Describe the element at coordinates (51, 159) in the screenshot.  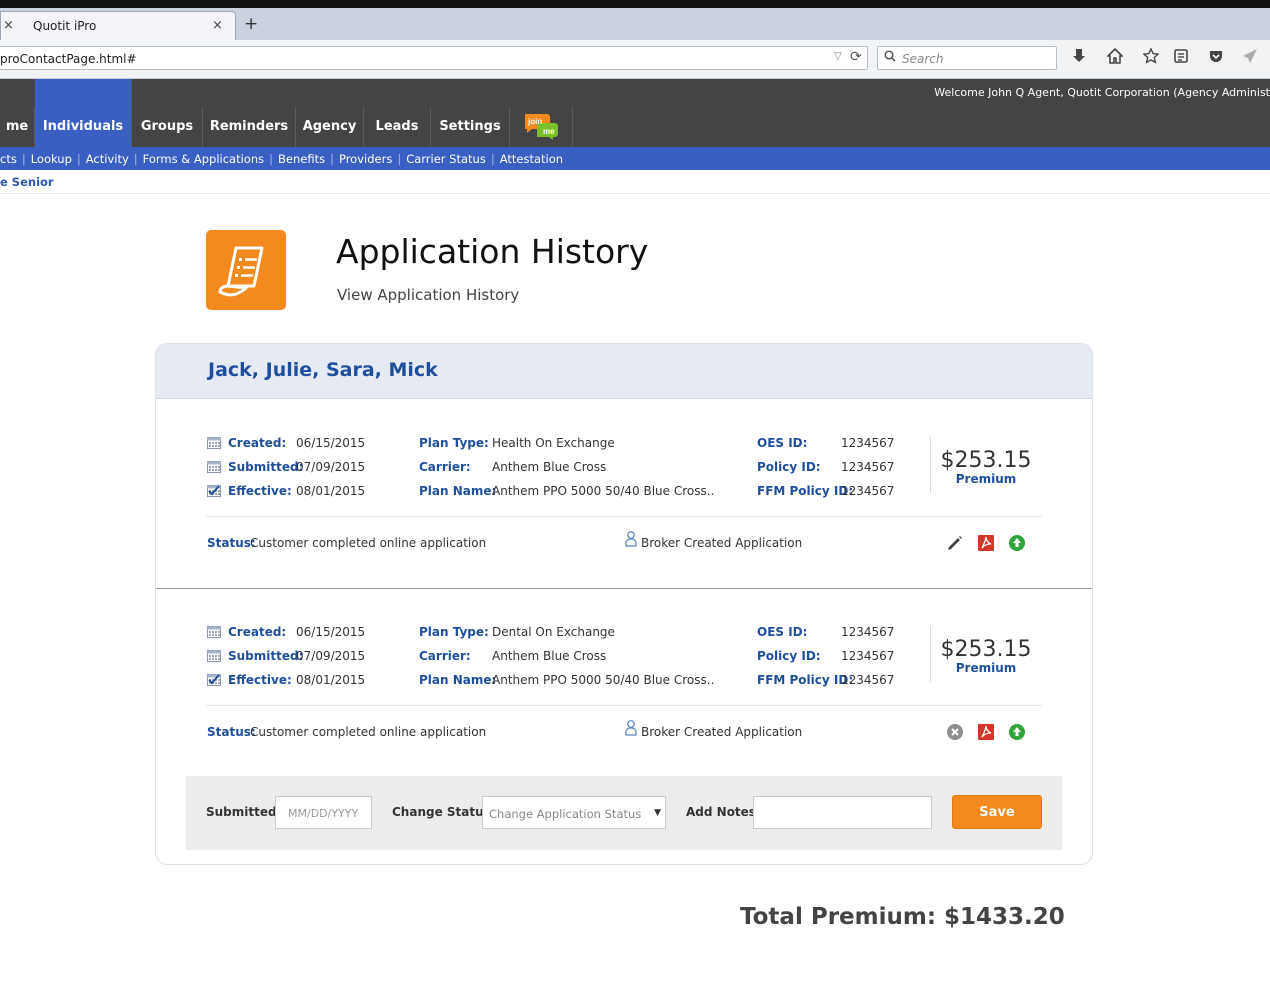
I see `sub-nav-item: Lookup` at that location.